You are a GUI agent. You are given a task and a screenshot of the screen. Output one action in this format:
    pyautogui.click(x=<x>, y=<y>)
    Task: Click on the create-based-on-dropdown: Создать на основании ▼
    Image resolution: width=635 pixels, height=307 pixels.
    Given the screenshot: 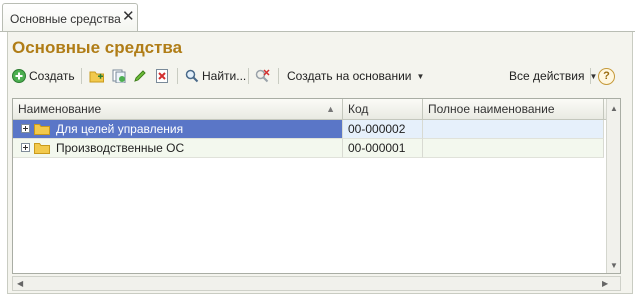 What is the action you would take?
    pyautogui.click(x=355, y=76)
    